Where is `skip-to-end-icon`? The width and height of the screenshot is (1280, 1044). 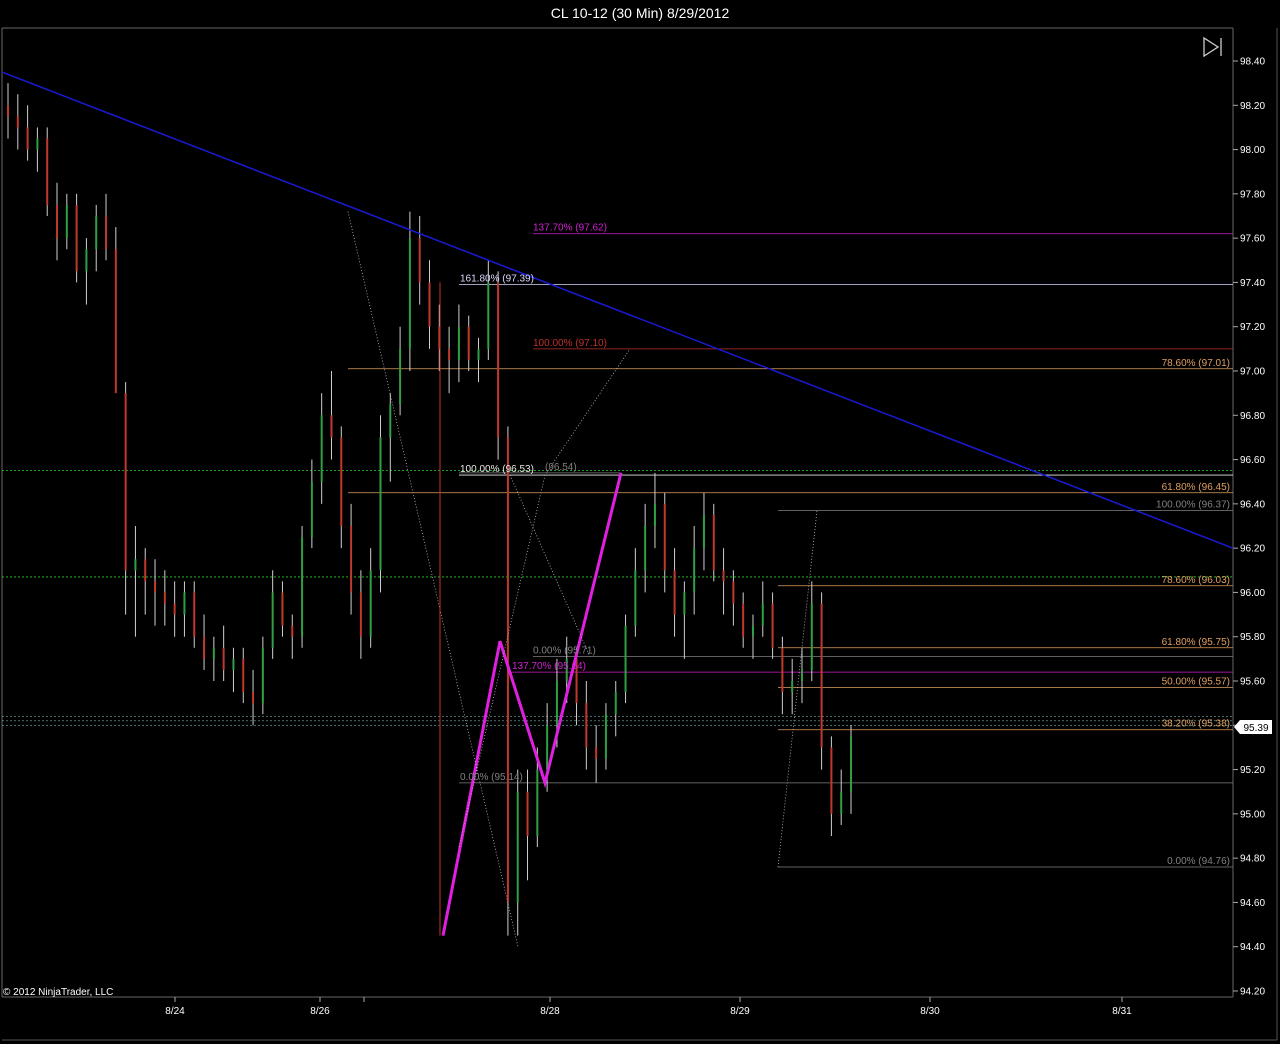
skip-to-end-icon is located at coordinates (1212, 47).